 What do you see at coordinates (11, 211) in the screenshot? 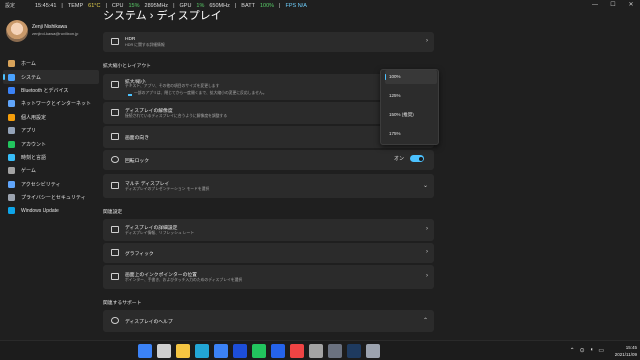
I see `windows-update-icon` at bounding box center [11, 211].